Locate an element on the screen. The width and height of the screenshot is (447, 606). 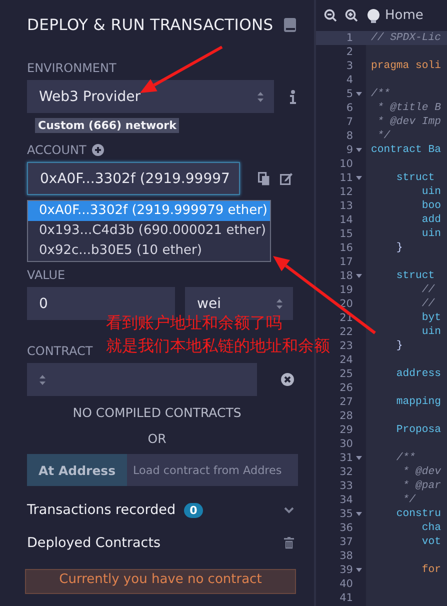
line-number: 16 is located at coordinates (346, 248).